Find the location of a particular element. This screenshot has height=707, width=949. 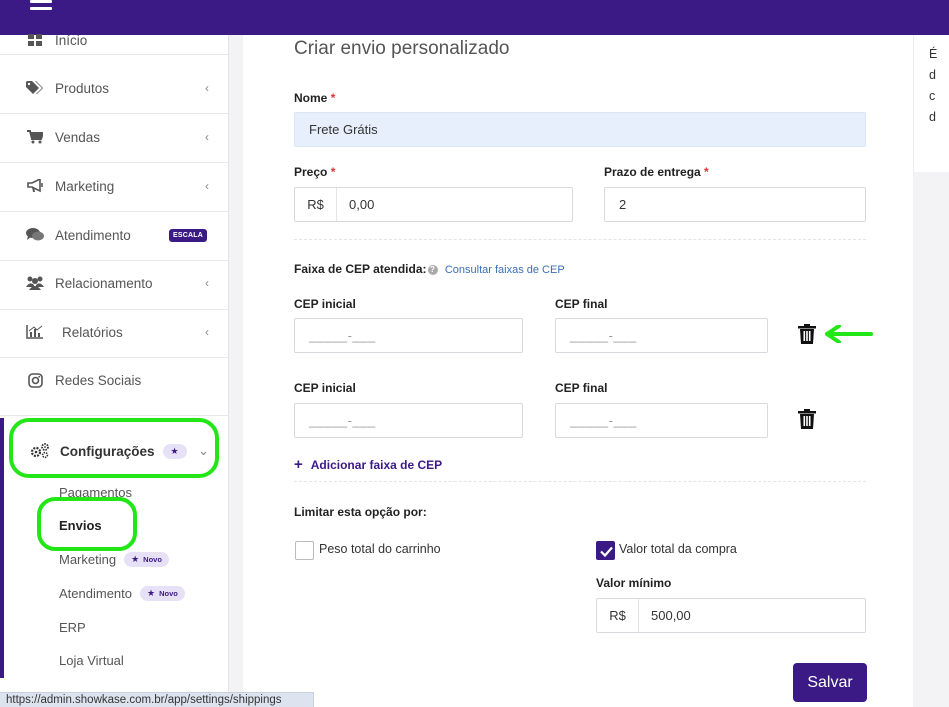

sidebar-item-label: Configurações is located at coordinates (107, 451).